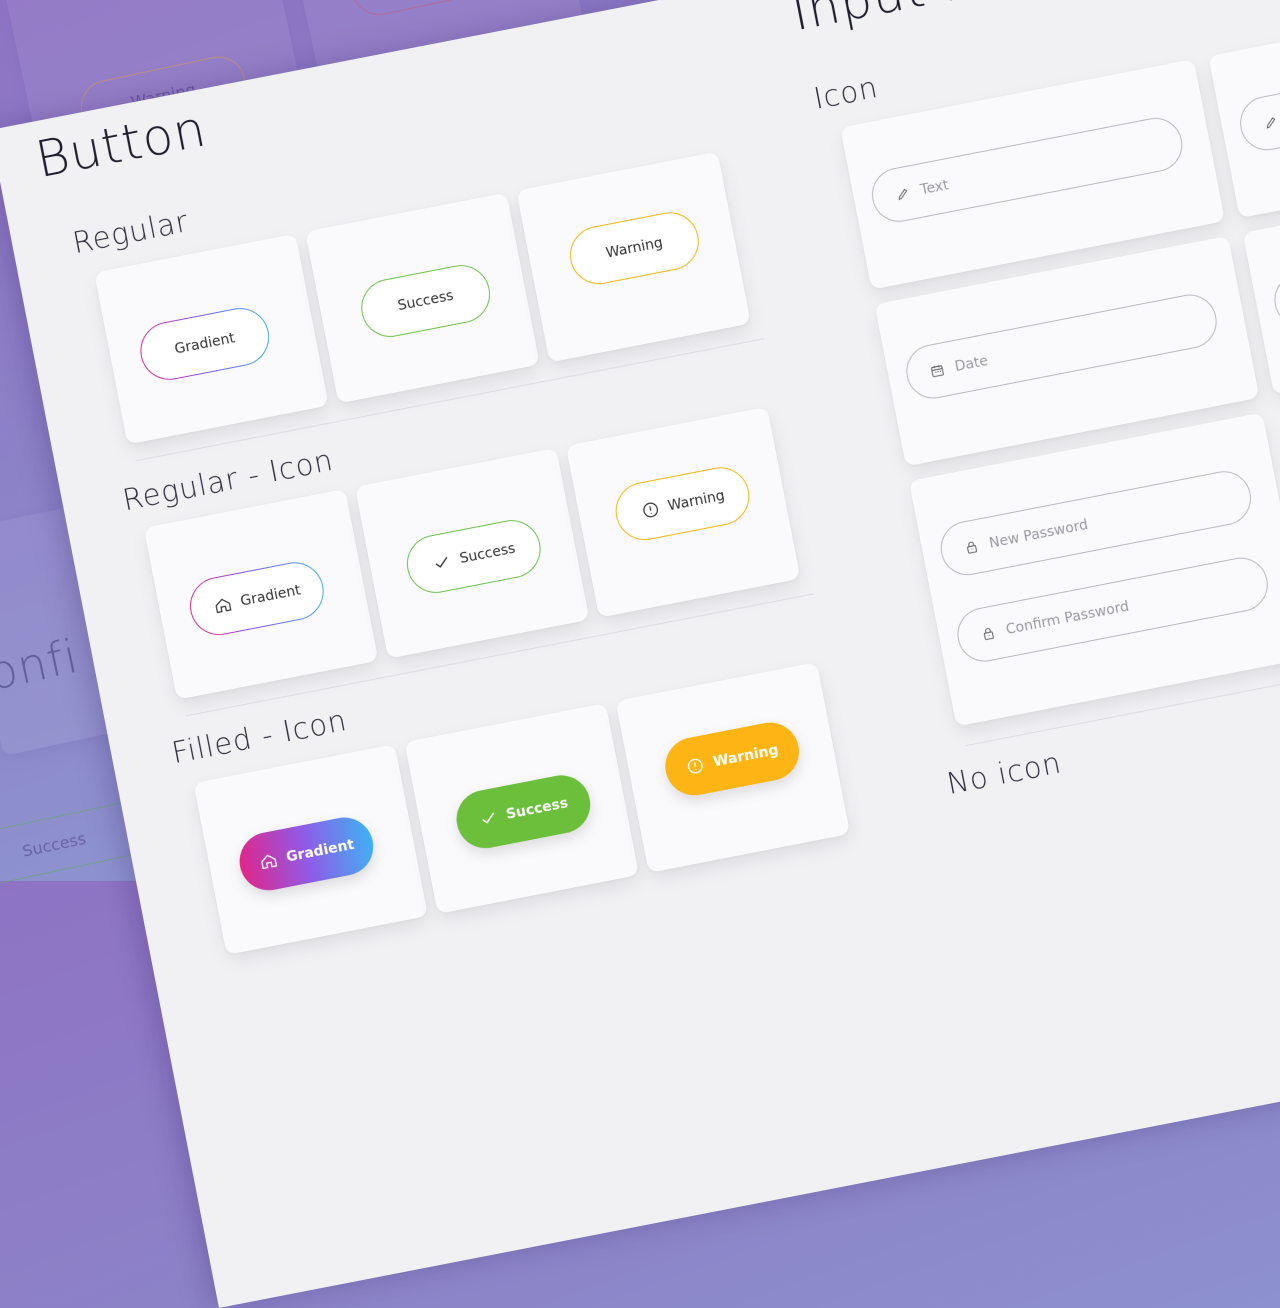  What do you see at coordinates (937, 370) in the screenshot?
I see `calendar-icon` at bounding box center [937, 370].